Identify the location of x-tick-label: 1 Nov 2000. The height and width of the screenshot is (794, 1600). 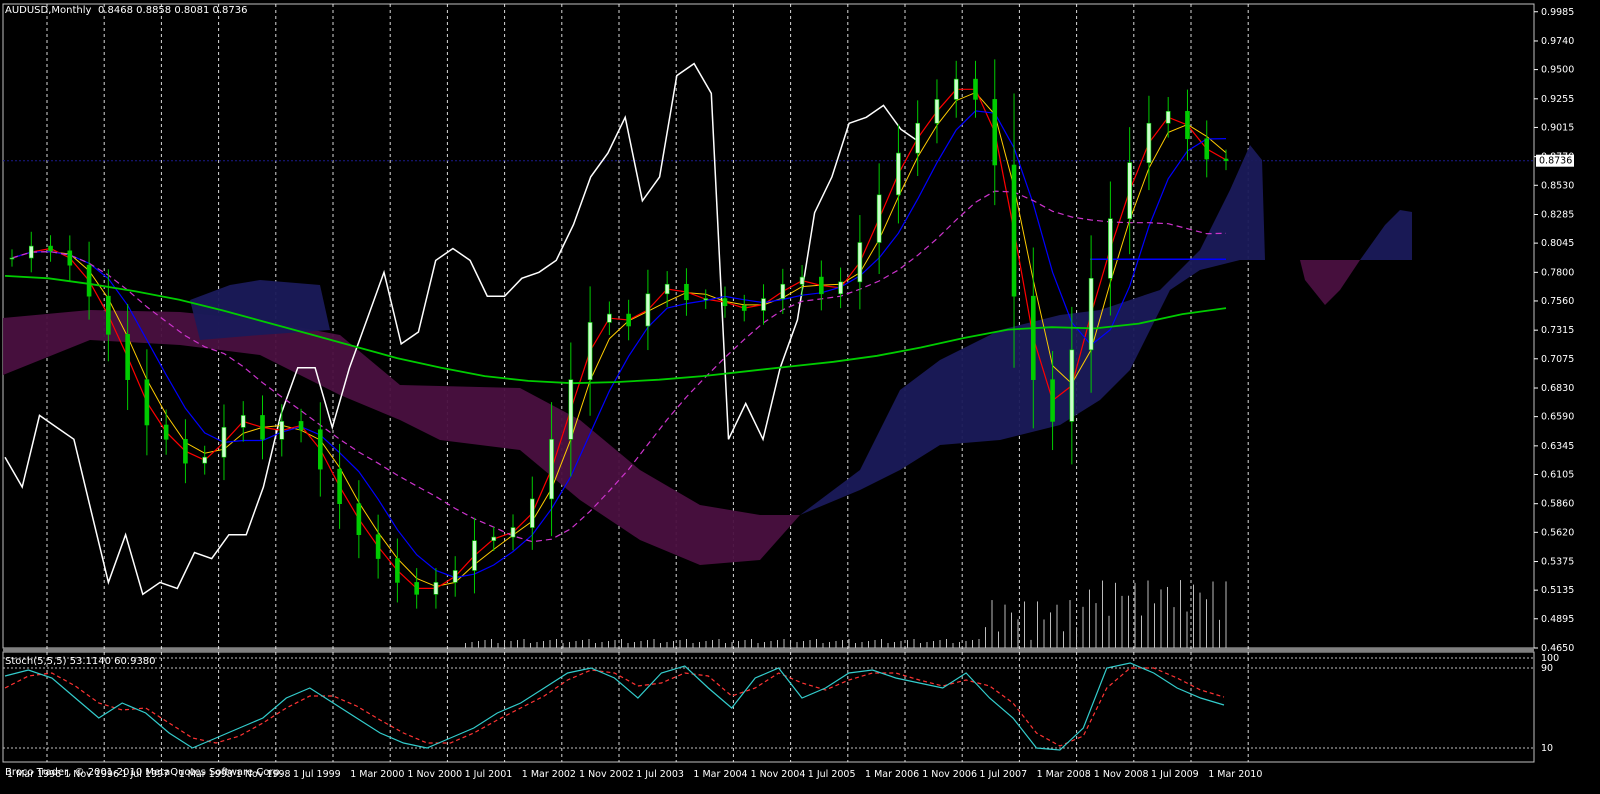
(434, 774).